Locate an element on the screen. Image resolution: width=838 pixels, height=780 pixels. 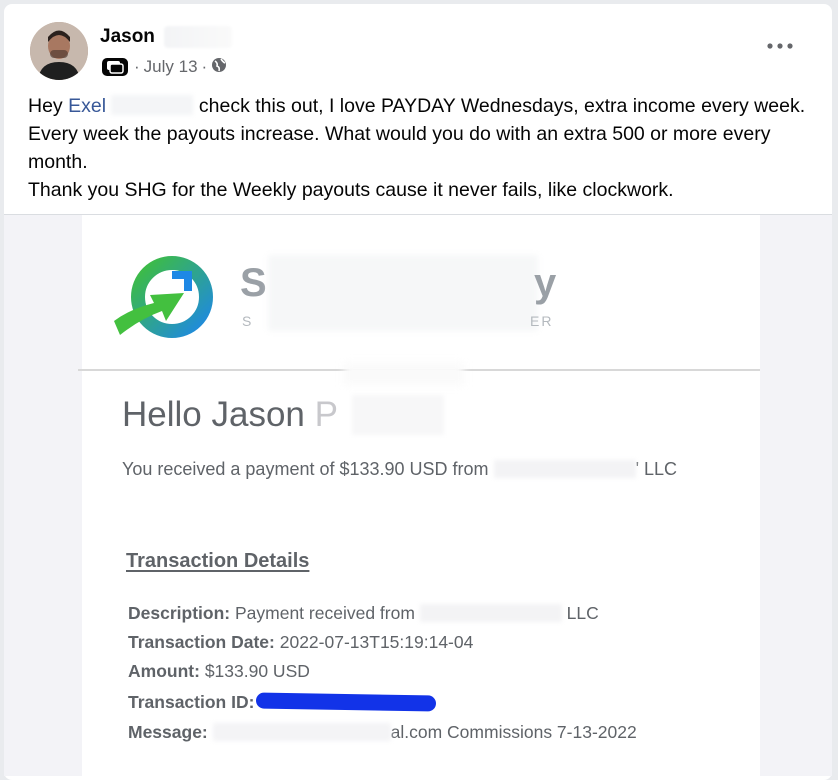
payer-suffix: ' LLC is located at coordinates (656, 469).